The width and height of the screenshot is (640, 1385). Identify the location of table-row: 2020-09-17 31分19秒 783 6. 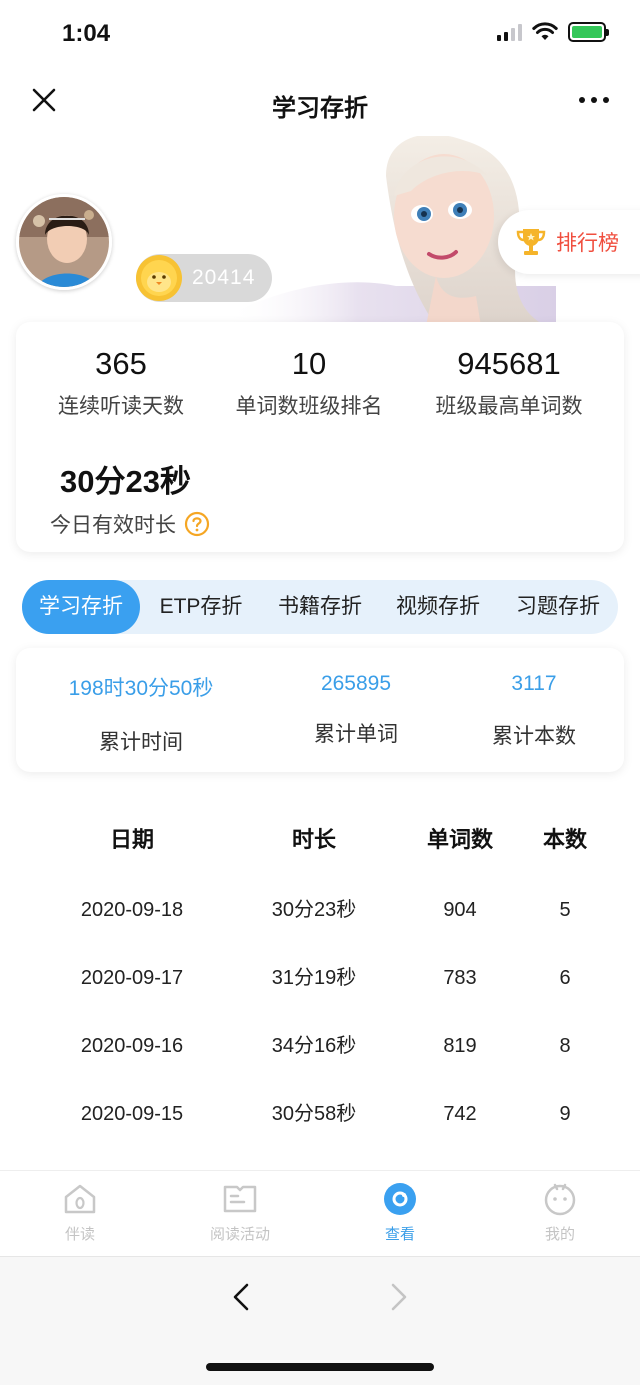
(320, 978).